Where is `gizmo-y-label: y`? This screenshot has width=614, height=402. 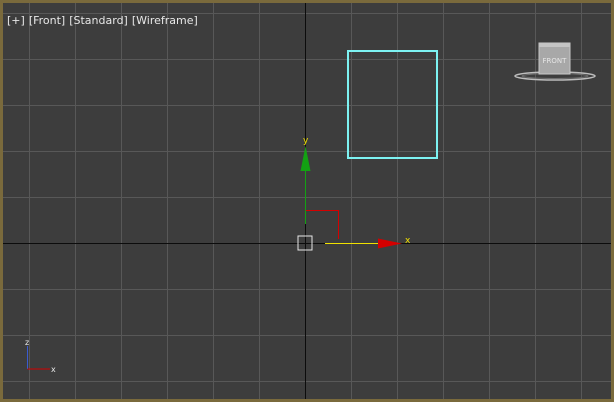
gizmo-y-label: y is located at coordinates (306, 141).